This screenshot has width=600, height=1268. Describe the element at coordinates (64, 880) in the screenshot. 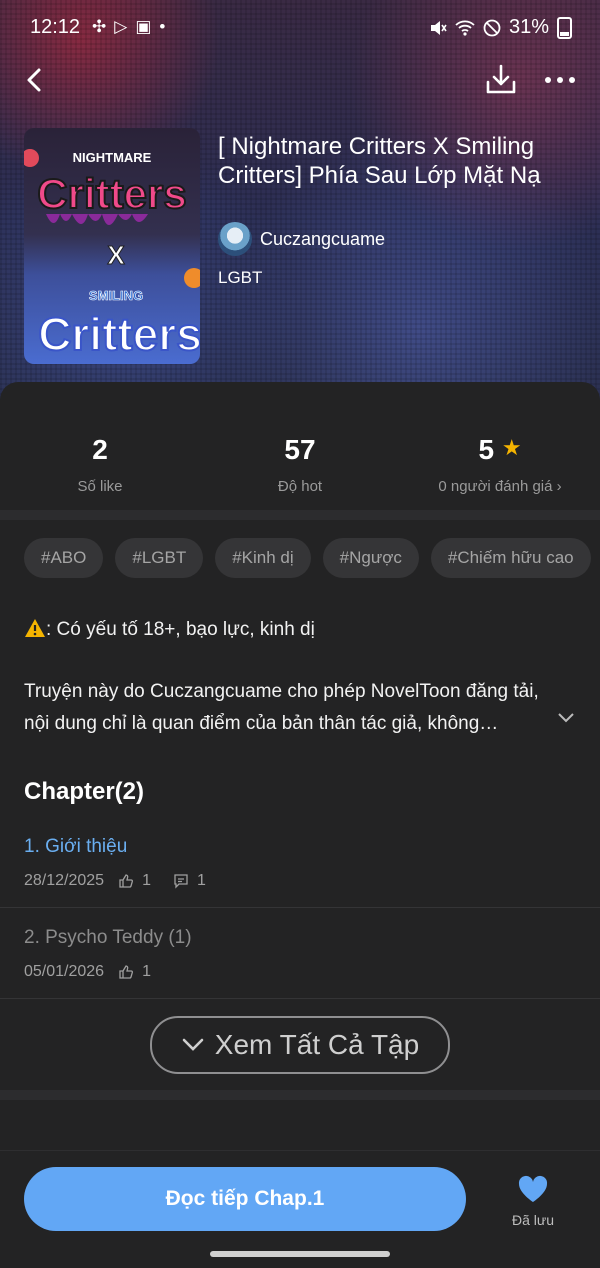

I see `chapter-date: 28/12/2025` at that location.